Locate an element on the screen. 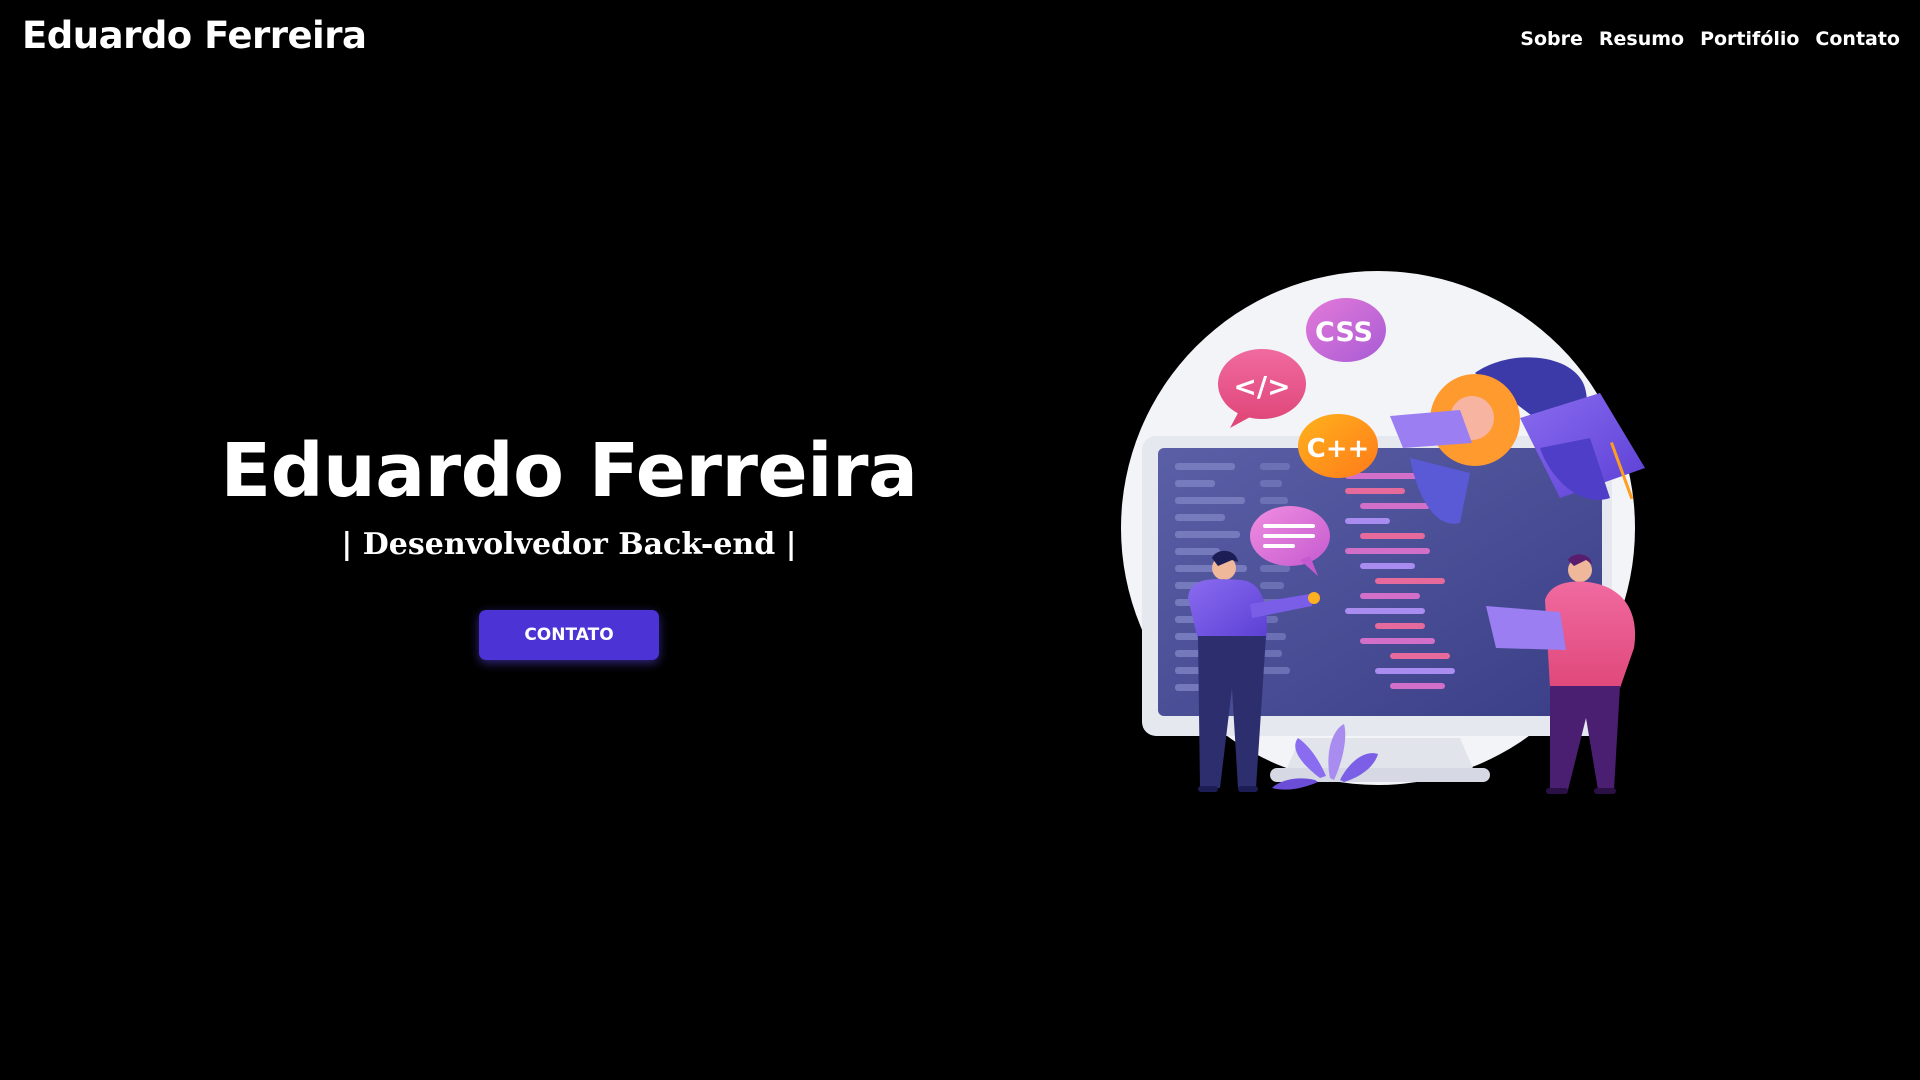 The width and height of the screenshot is (1920, 1080). hero-title: Eduardo Ferreira is located at coordinates (569, 471).